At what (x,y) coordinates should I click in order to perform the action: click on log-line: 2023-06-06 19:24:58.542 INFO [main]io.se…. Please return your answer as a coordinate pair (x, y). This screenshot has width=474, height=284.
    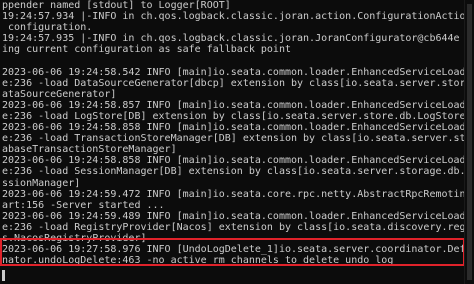
    Looking at the image, I should click on (233, 72).